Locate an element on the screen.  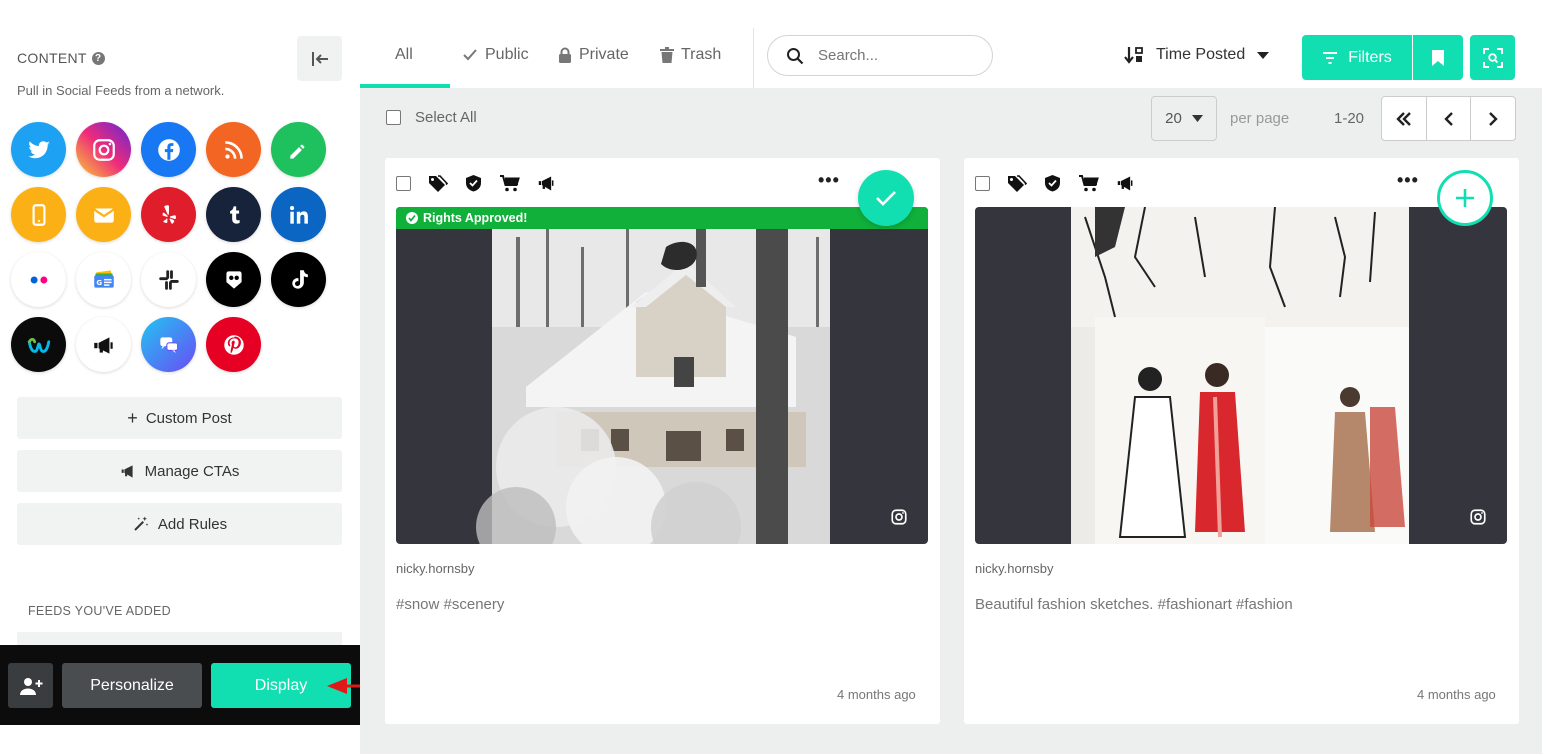
bookmark-icon is located at coordinates (1438, 57).